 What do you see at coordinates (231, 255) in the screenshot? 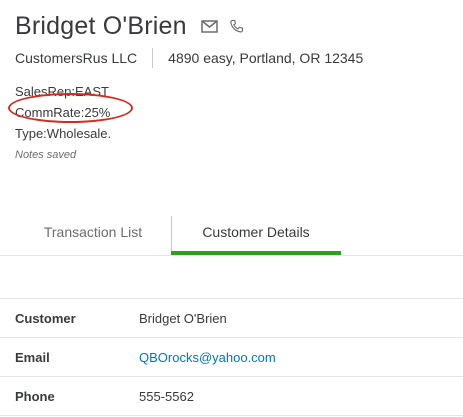
I see `tabs-divider-line` at bounding box center [231, 255].